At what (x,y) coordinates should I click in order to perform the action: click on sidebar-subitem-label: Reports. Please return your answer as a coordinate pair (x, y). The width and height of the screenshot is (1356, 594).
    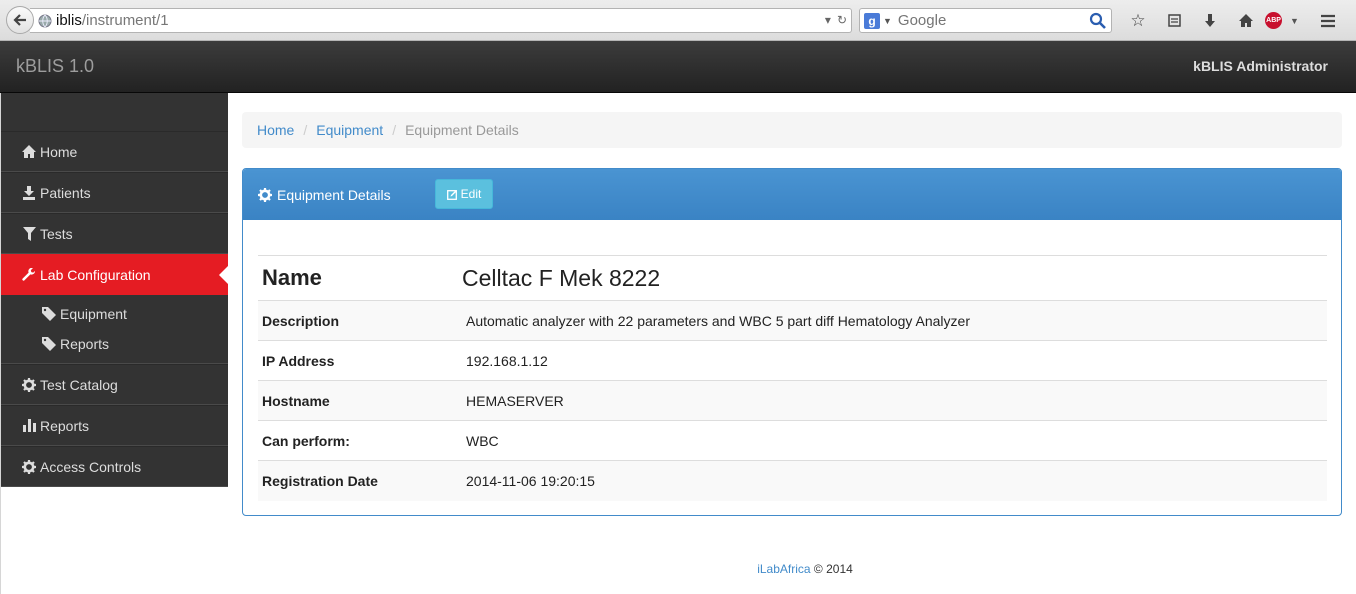
    Looking at the image, I should click on (85, 344).